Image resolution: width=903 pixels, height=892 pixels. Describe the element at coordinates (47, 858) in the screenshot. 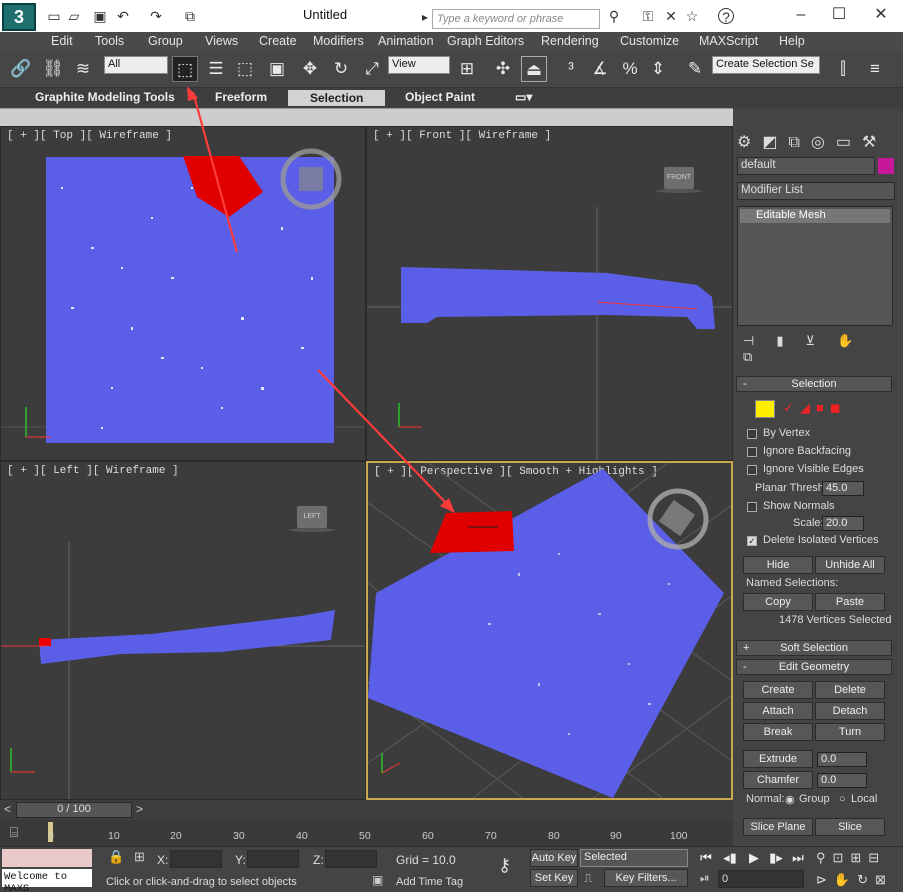

I see `maxscript-listener-top` at that location.